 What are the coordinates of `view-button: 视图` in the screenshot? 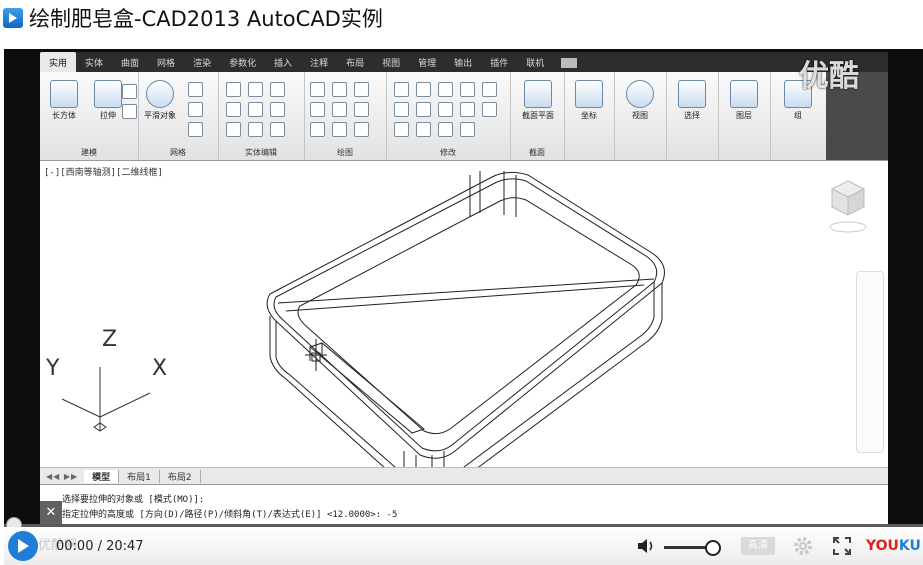 It's located at (640, 100).